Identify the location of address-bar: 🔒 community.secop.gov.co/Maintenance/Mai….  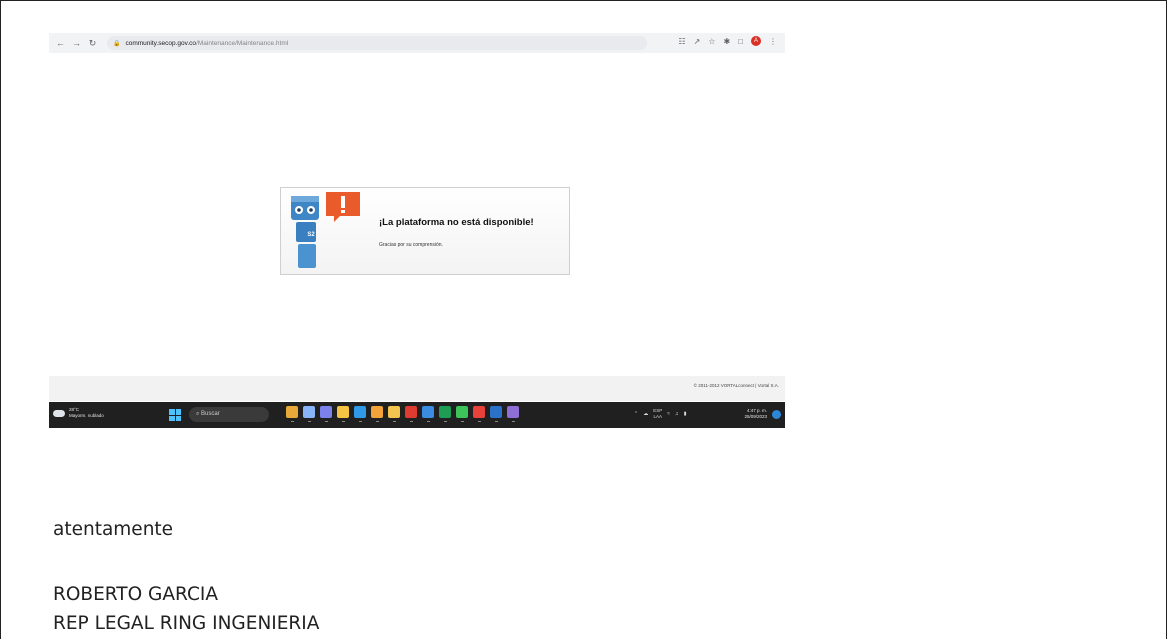
(377, 43).